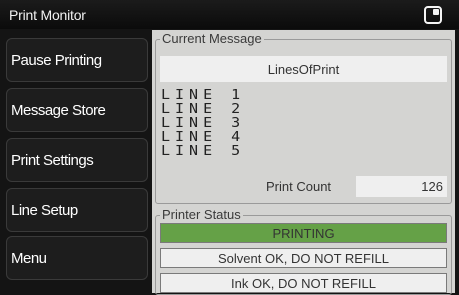  I want to click on message-store-button: Message Store, so click(77, 110).